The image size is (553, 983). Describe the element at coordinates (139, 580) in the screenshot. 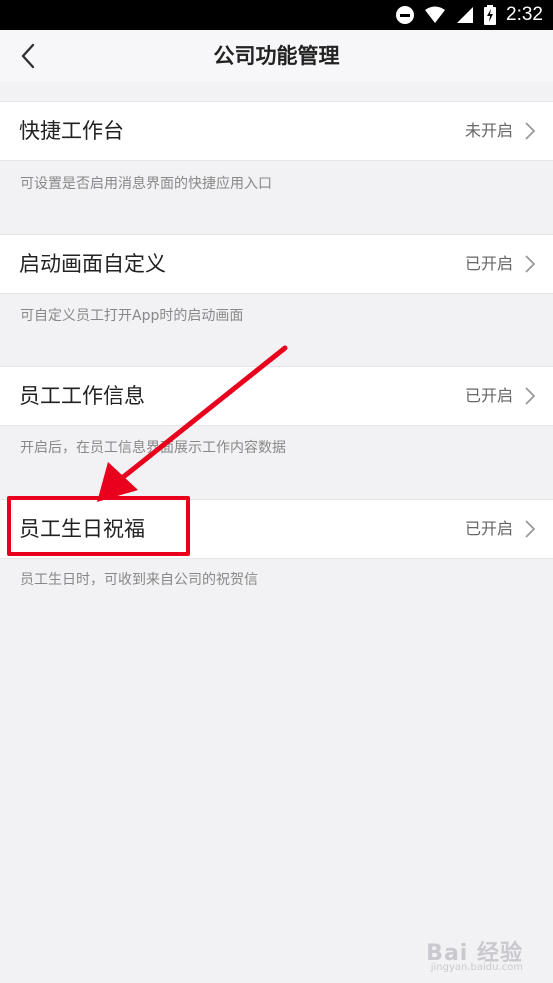

I see `setting-description: 员工生日时，可收到来自公司的祝贺信` at that location.